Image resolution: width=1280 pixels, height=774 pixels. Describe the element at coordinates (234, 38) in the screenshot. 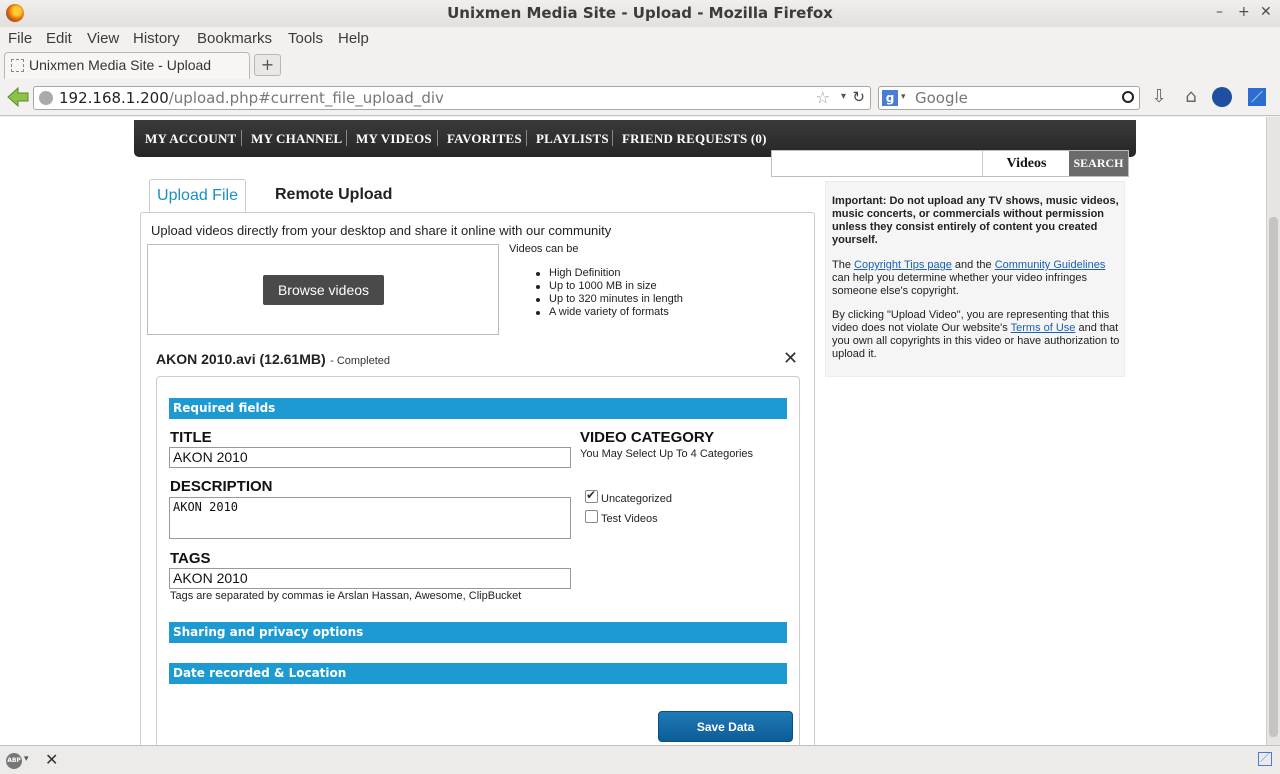

I see `menu-bookmarks: Bookmarks` at that location.